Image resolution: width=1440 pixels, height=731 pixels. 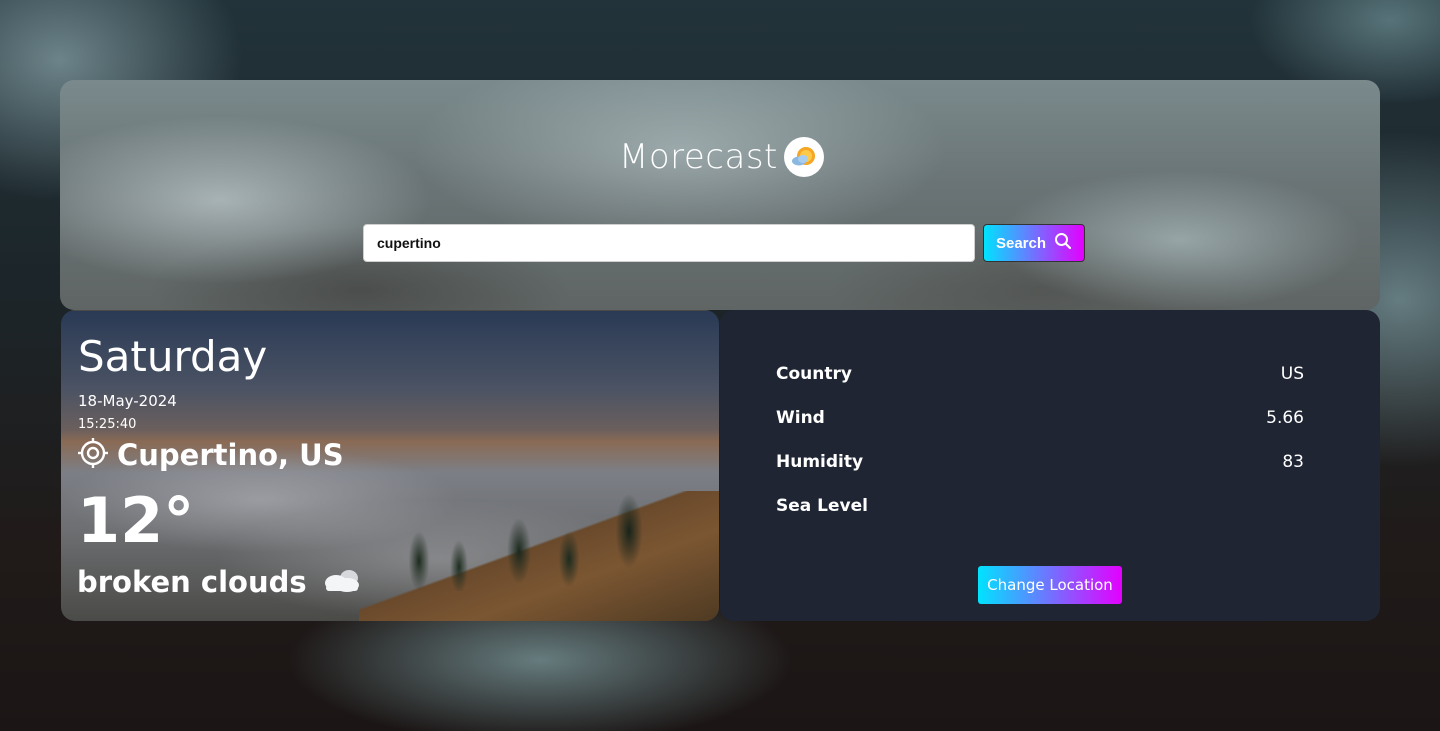 I want to click on brand: Morecast, so click(x=721, y=157).